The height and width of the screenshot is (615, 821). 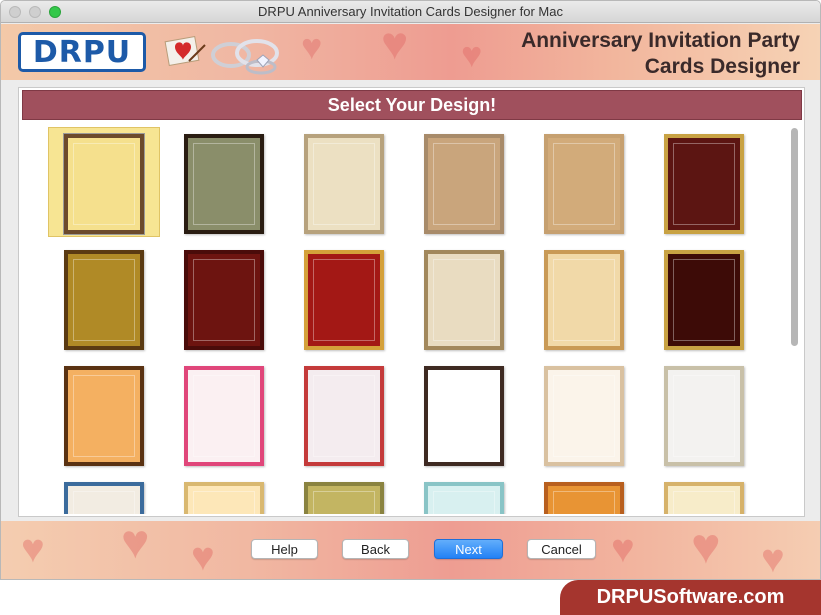 I want to click on panel-heading-bar: Select Your Design!, so click(x=412, y=105).